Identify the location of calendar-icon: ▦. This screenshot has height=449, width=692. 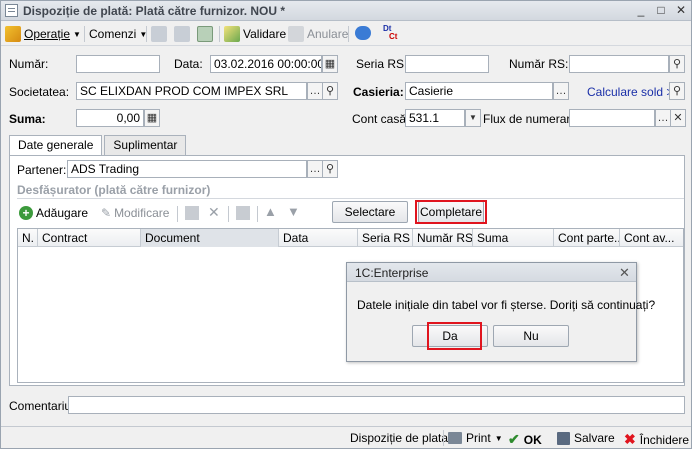
(330, 64).